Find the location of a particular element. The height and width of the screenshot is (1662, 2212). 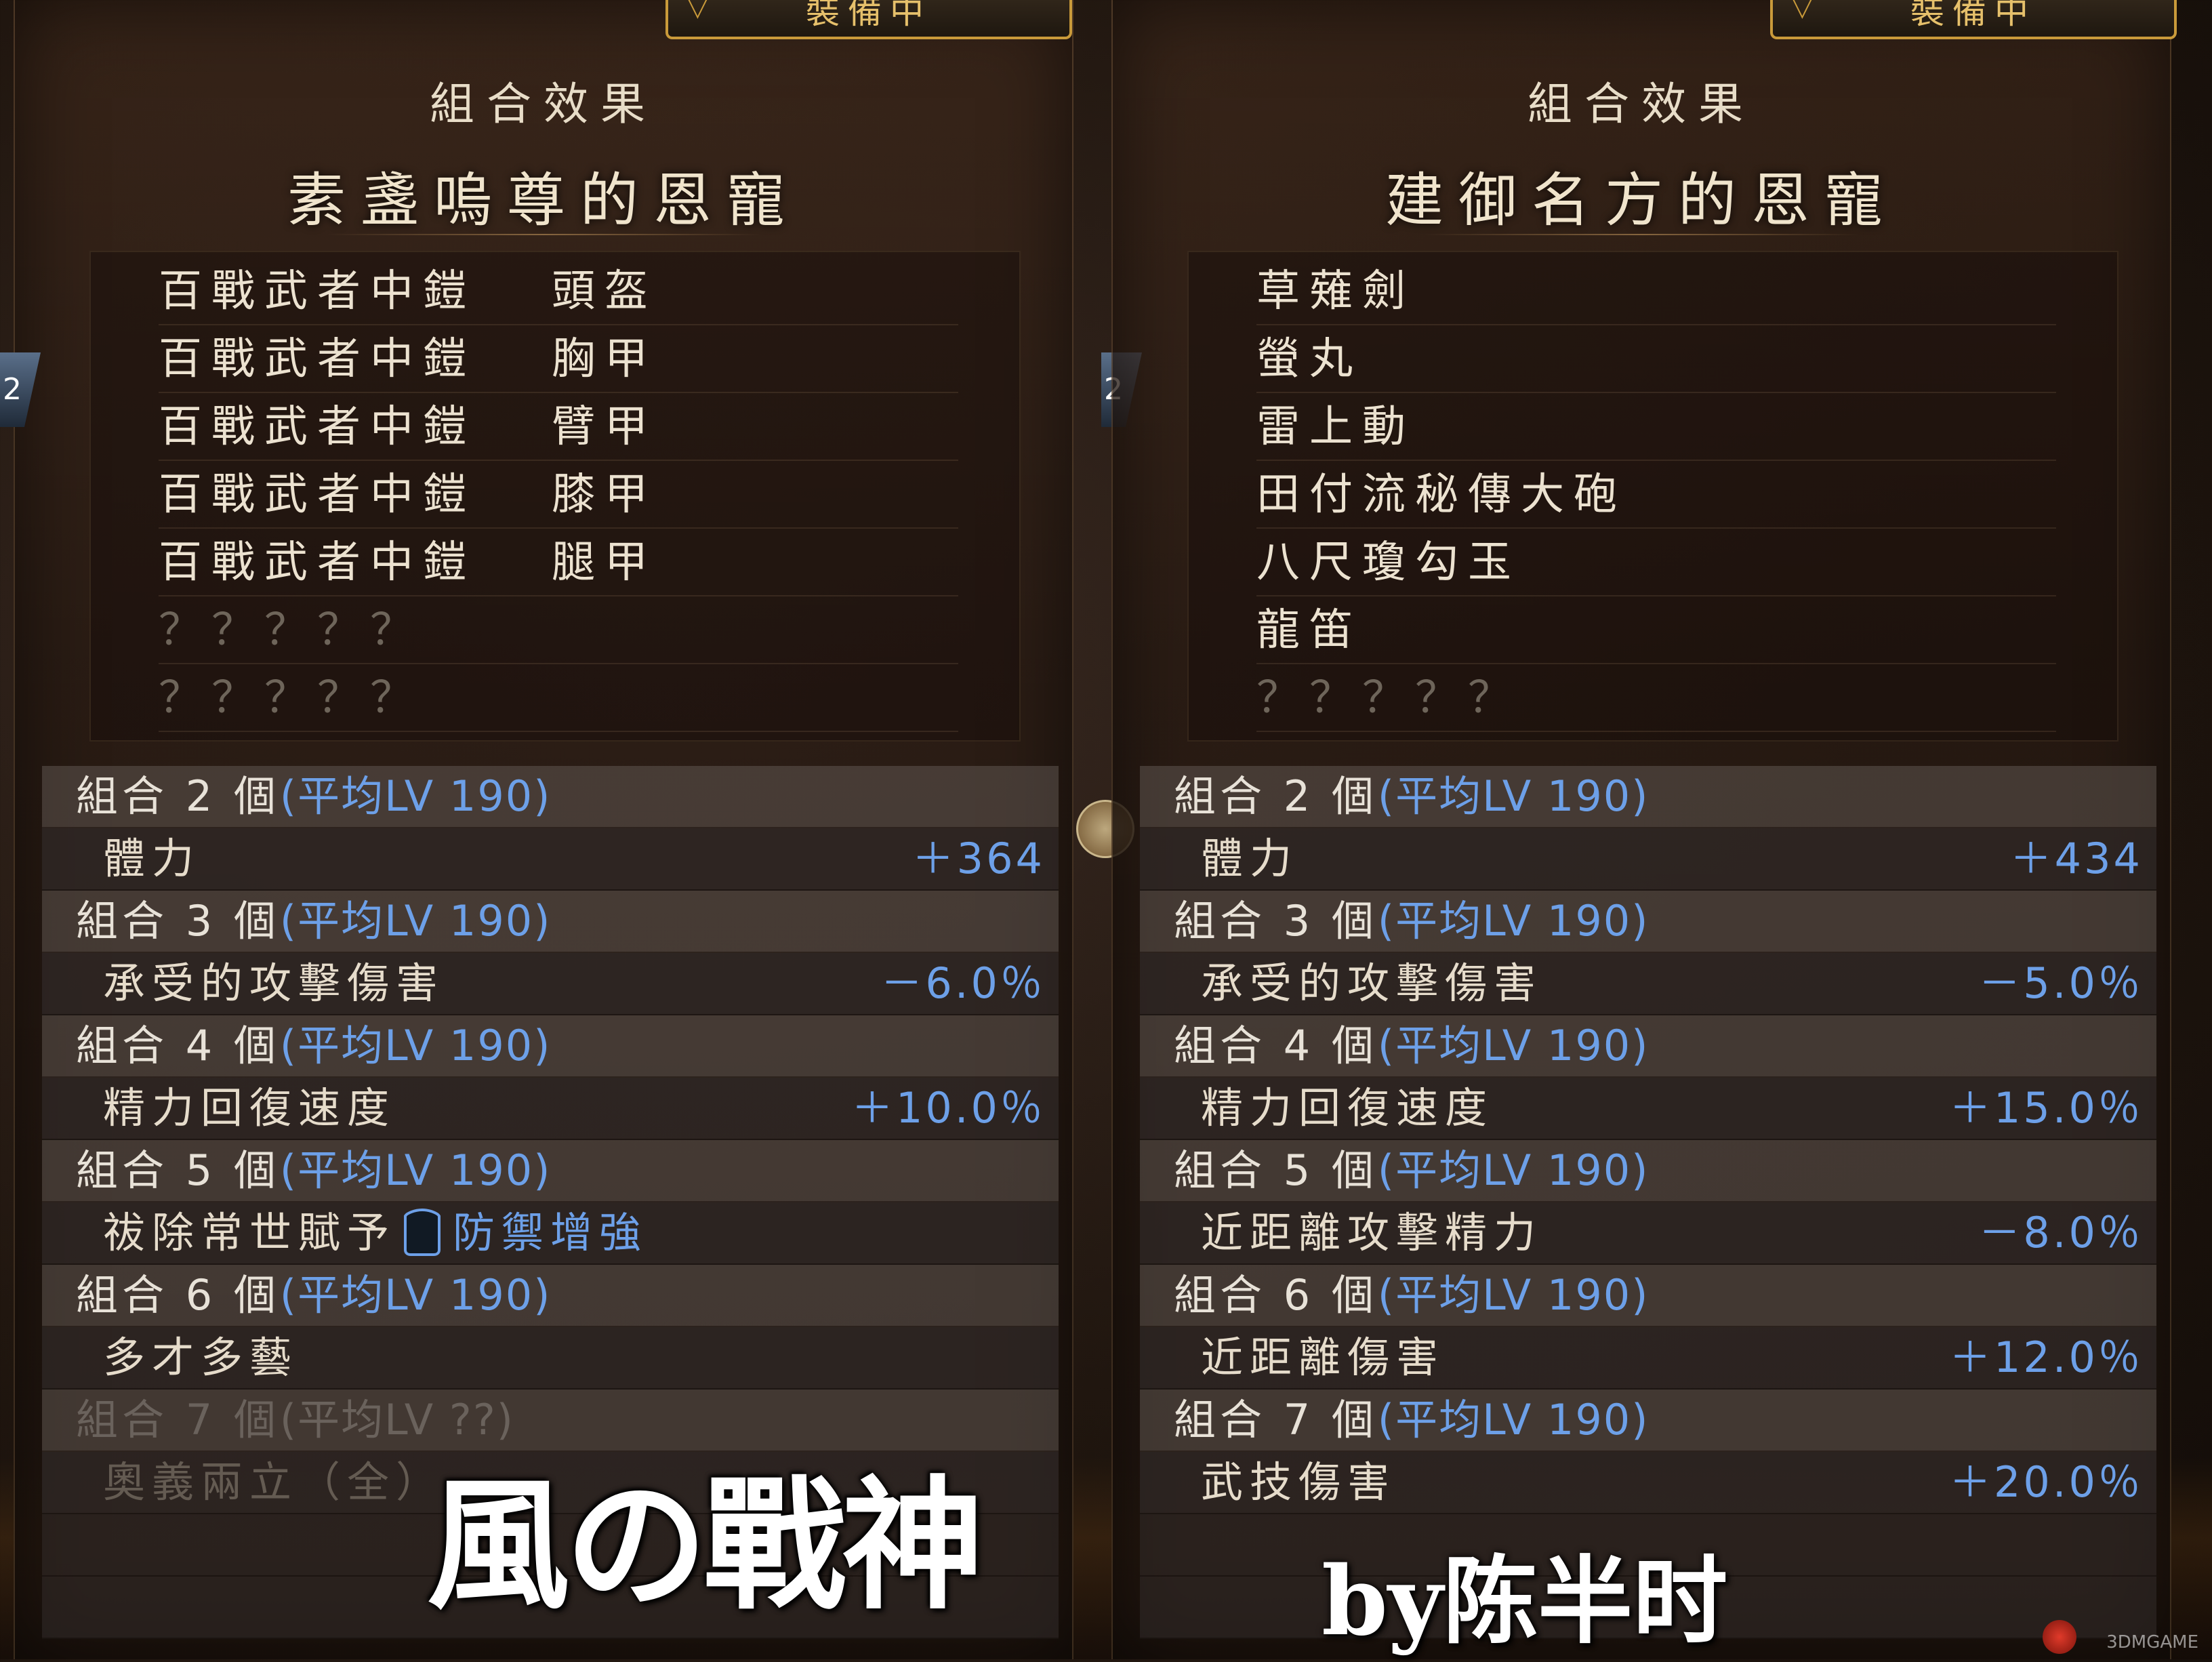

set-piece-item: 百戰武者中鎧 腿甲 is located at coordinates (558, 563).